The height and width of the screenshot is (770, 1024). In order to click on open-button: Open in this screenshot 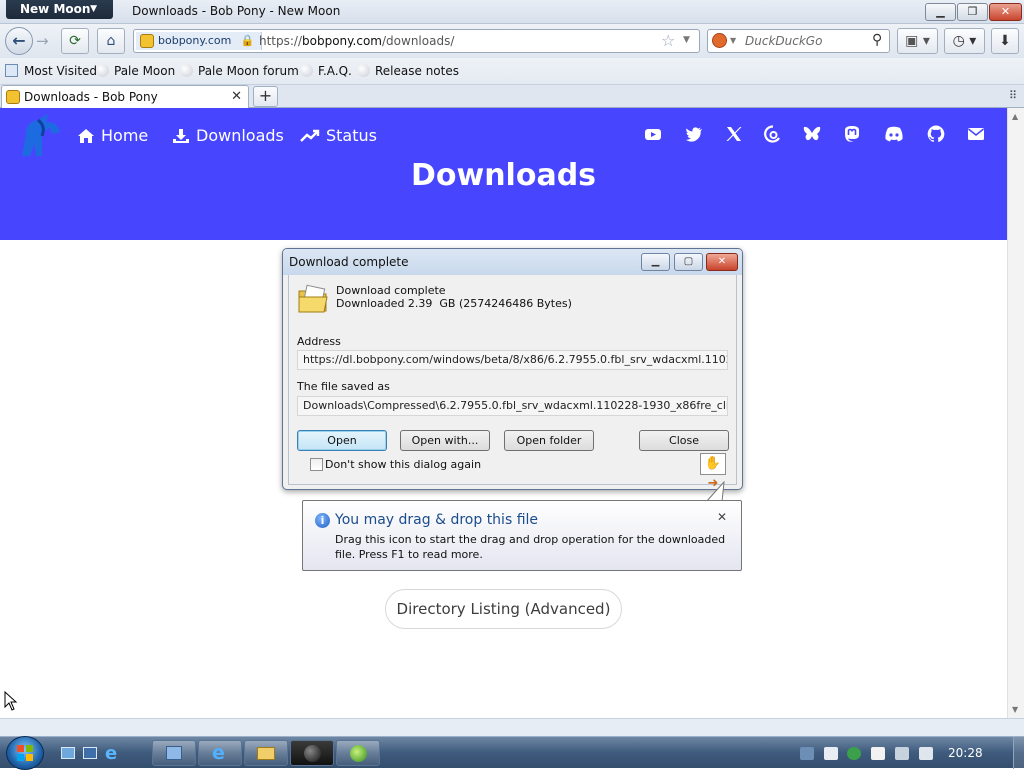, I will do `click(342, 440)`.